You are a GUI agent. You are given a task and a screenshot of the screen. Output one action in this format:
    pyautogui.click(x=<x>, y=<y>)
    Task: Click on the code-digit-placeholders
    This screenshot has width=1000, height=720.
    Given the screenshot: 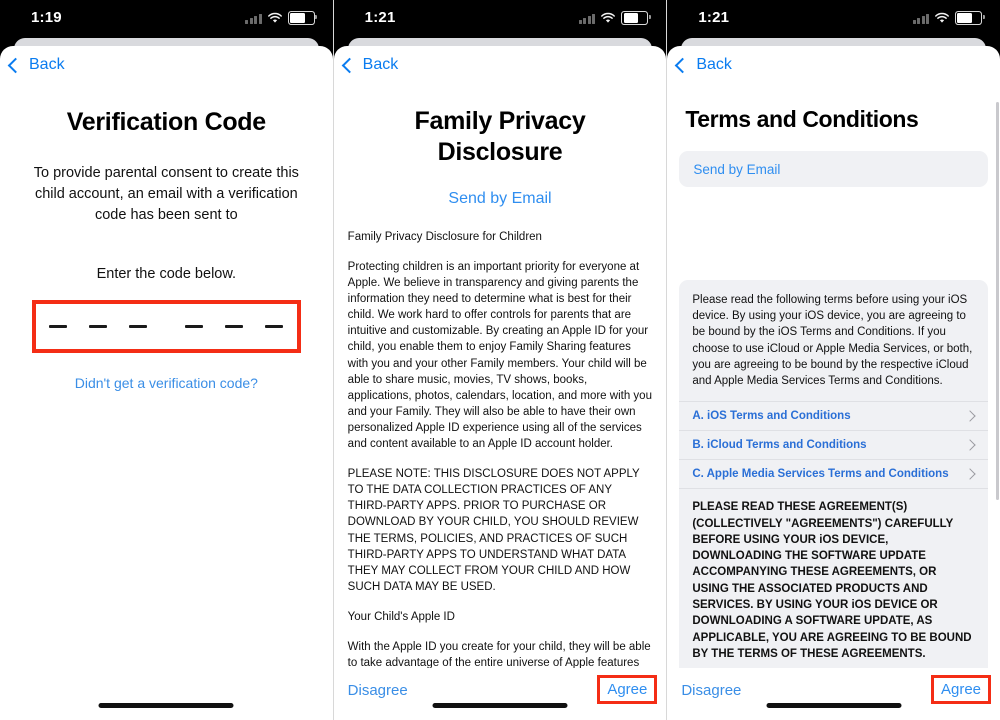 What is the action you would take?
    pyautogui.click(x=166, y=326)
    